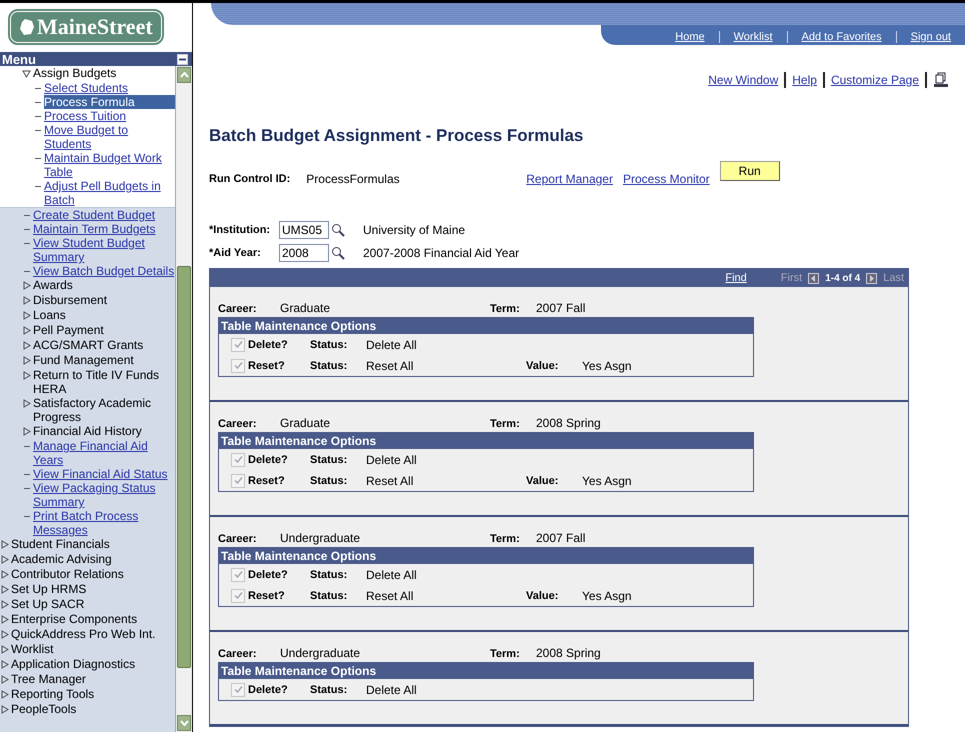  I want to click on menu-folder: Satisfactory Academic Progress, so click(104, 410).